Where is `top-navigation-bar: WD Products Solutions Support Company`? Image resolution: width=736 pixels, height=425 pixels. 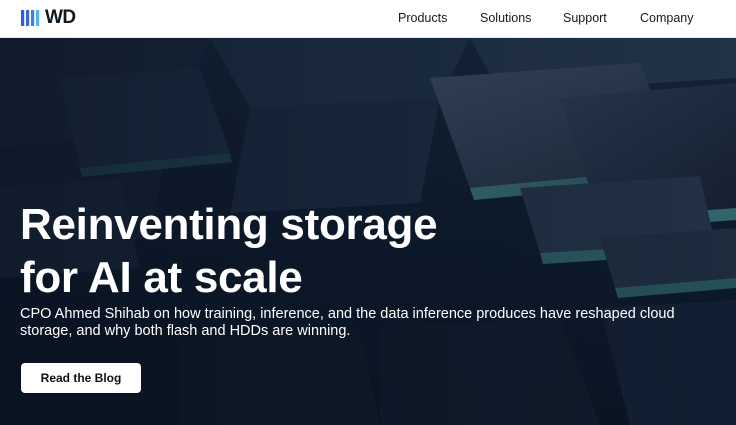
top-navigation-bar: WD Products Solutions Support Company is located at coordinates (368, 19).